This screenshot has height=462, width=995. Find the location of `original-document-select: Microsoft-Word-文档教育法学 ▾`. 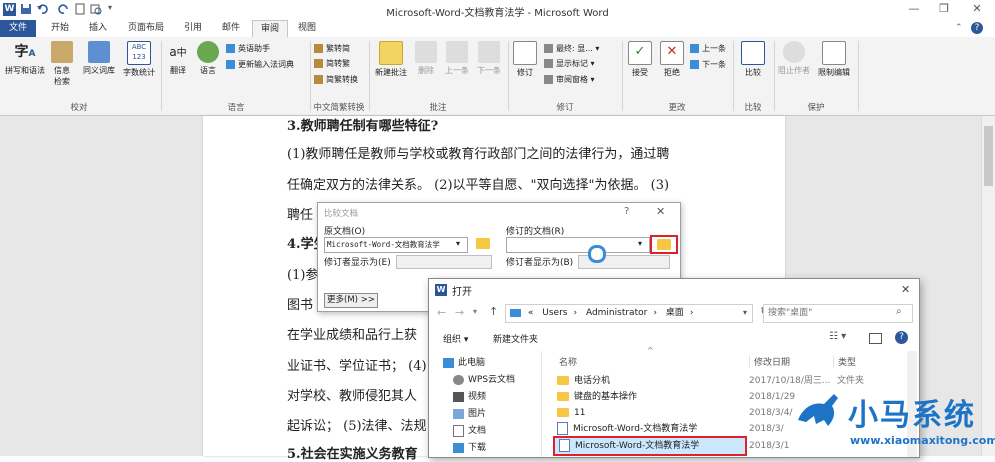

original-document-select: Microsoft-Word-文档教育法学 ▾ is located at coordinates (396, 245).